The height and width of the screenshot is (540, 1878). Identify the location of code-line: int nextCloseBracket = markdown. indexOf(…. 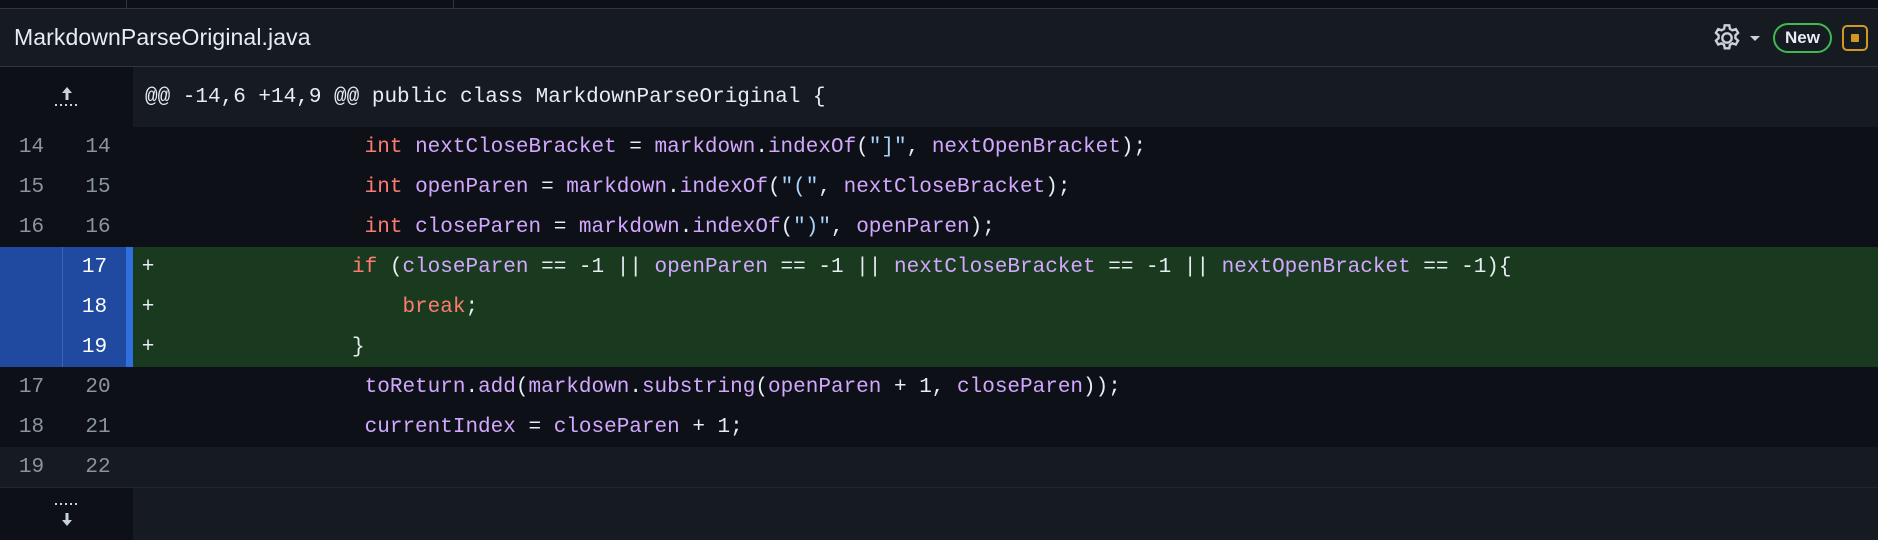
(1005, 147).